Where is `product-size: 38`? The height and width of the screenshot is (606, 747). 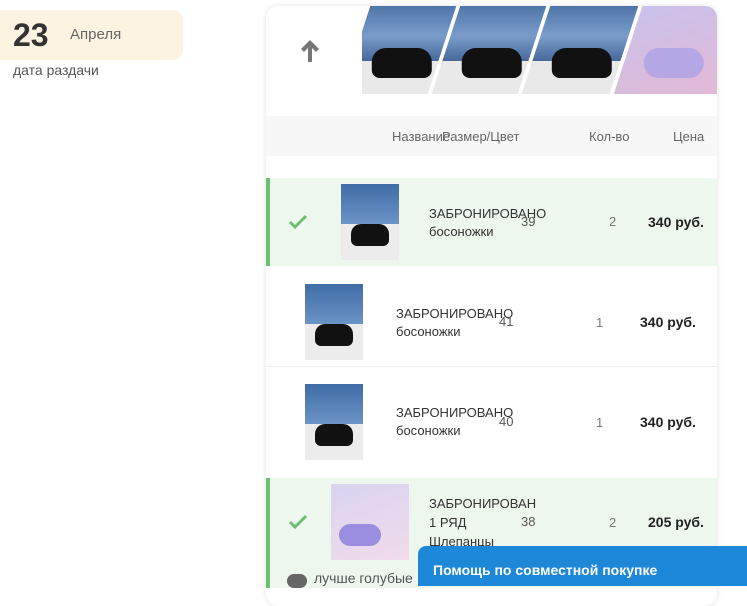 product-size: 38 is located at coordinates (528, 521).